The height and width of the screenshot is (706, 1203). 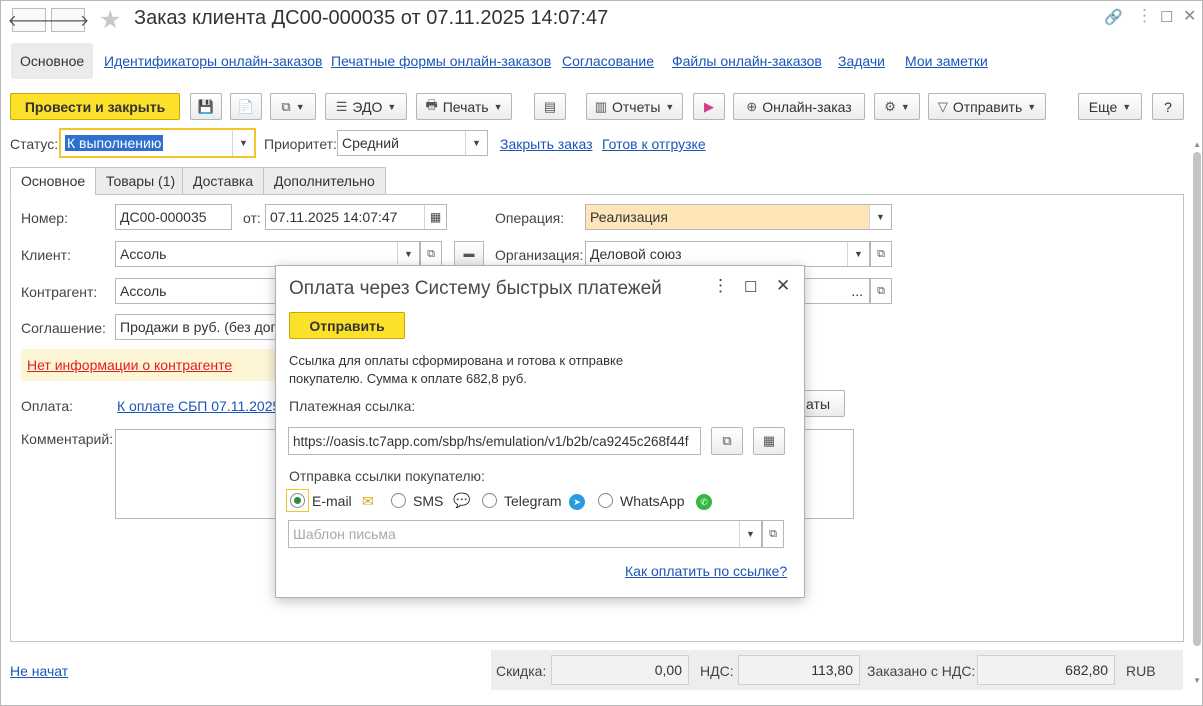 I want to click on payment-link: К оплате СБП 07.11.2025, so click(x=198, y=406).